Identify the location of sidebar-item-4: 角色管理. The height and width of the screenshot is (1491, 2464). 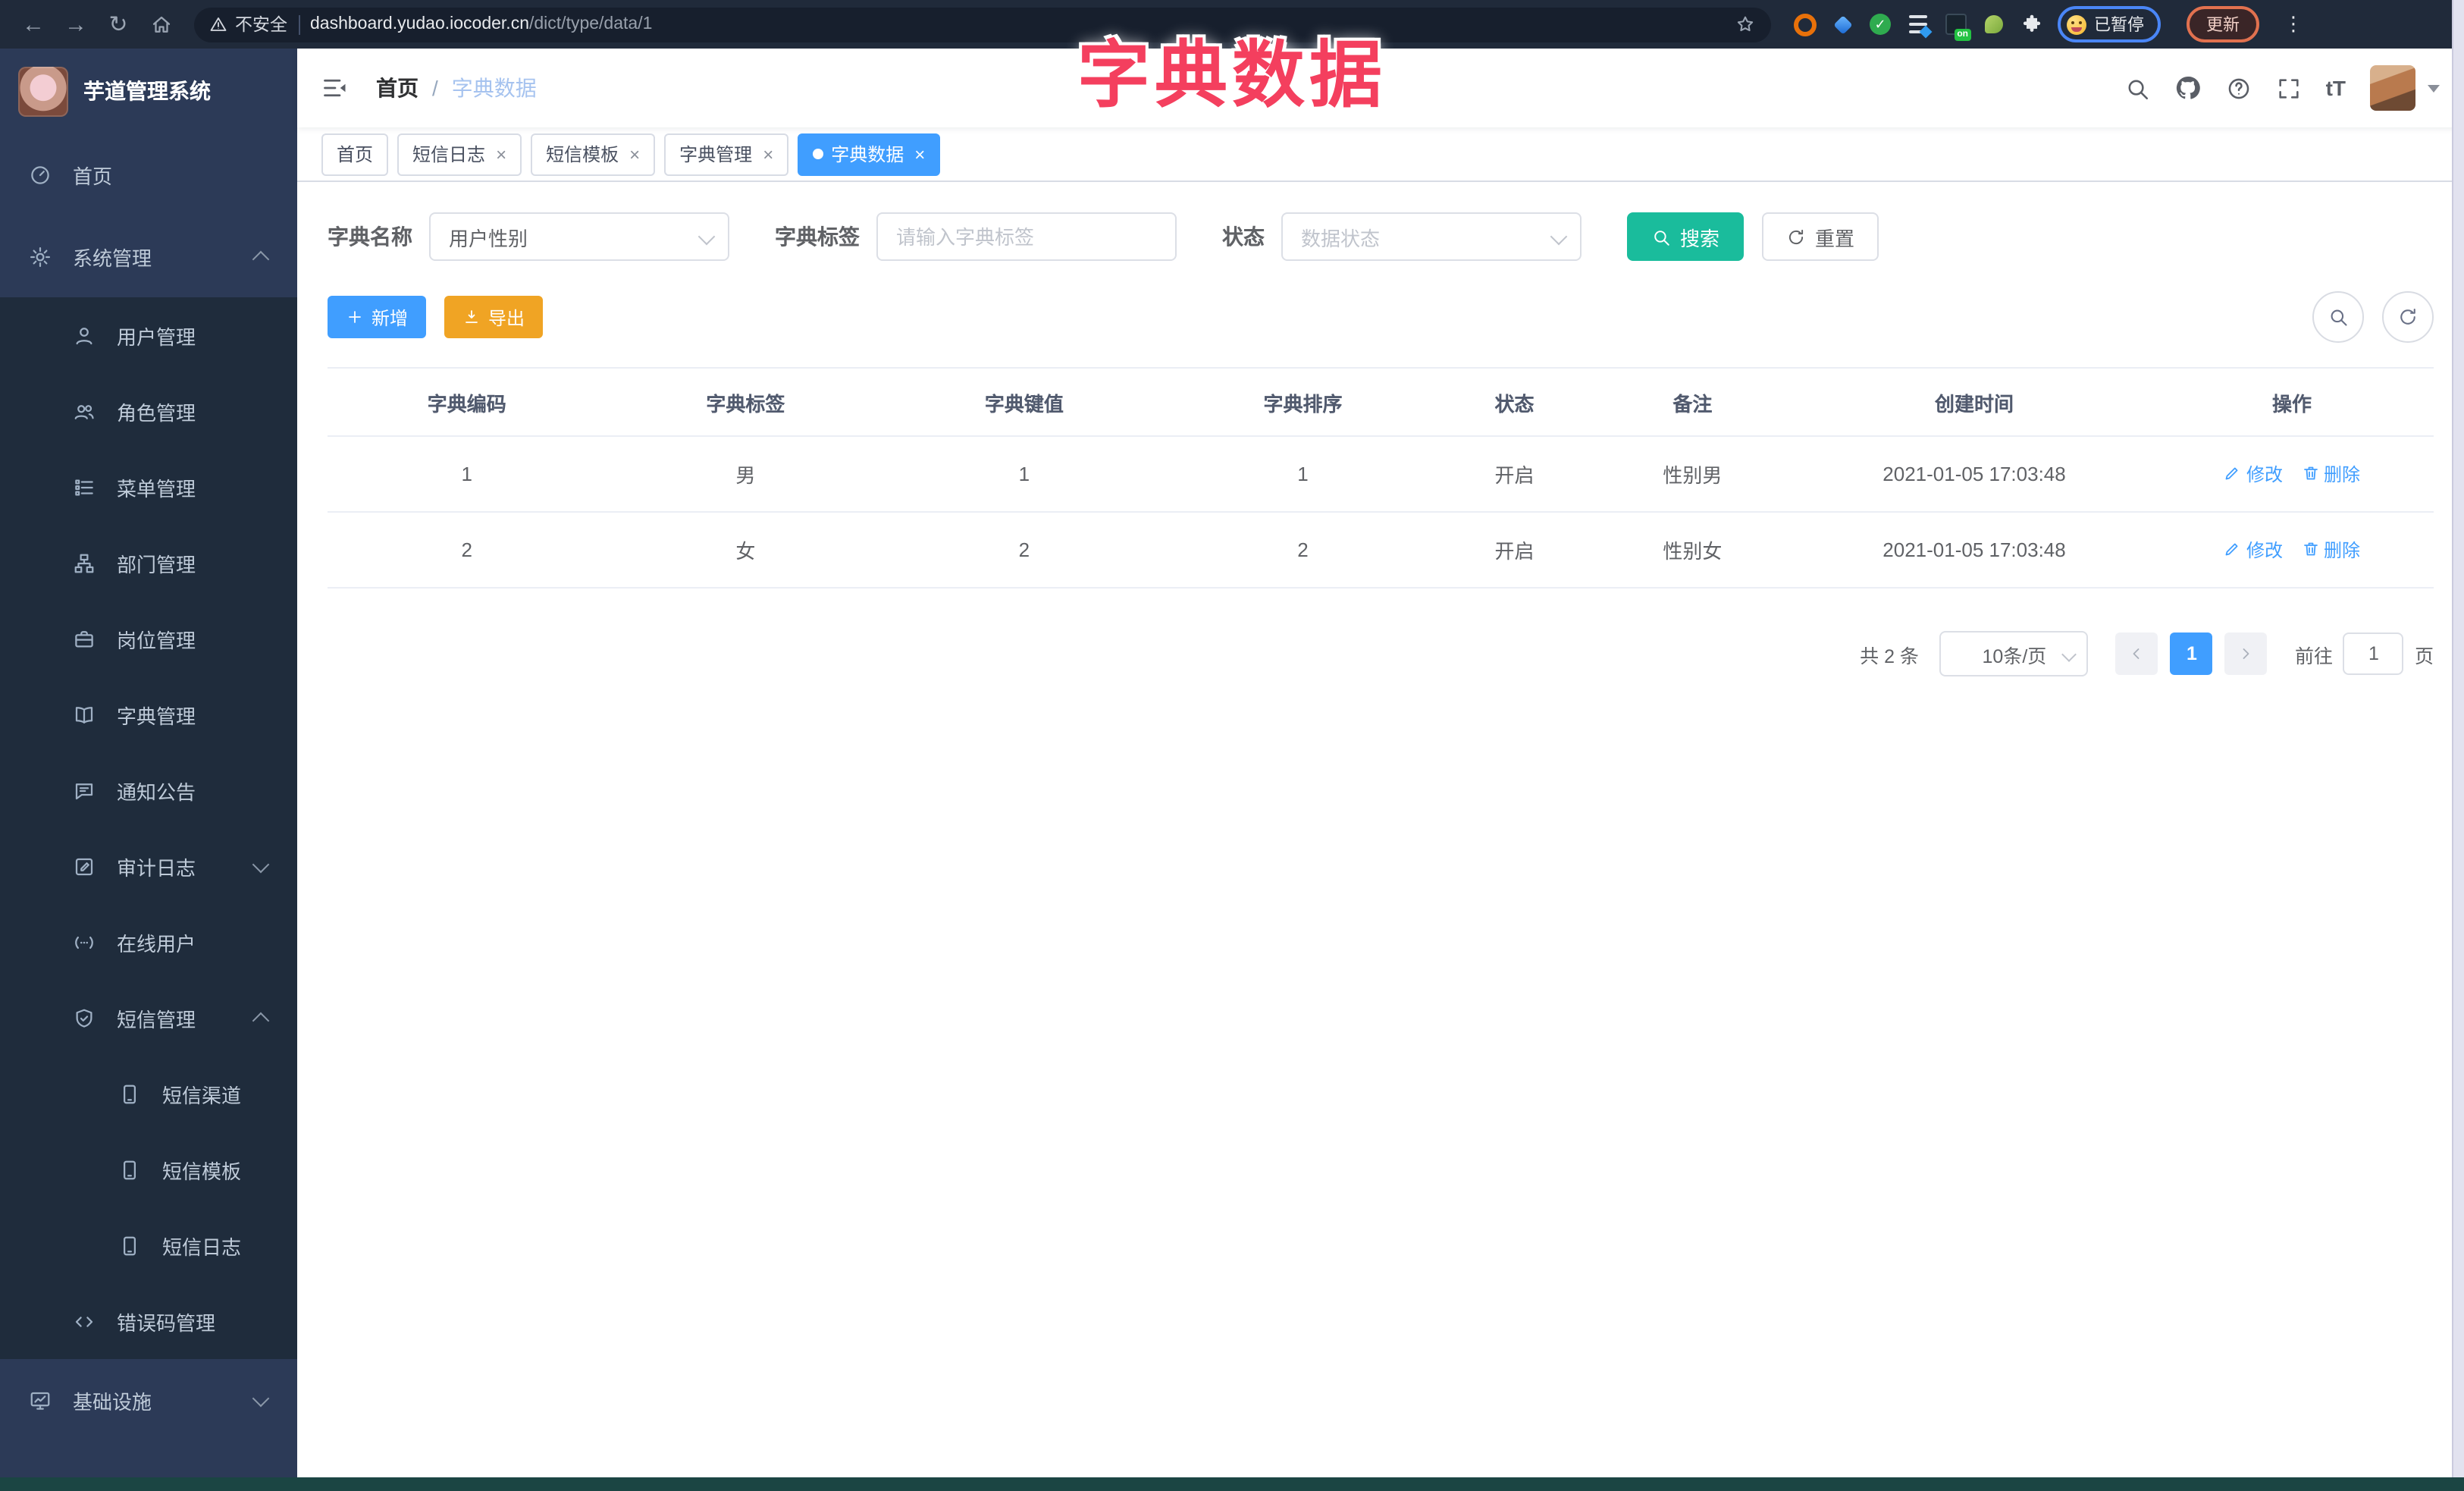
(148, 411).